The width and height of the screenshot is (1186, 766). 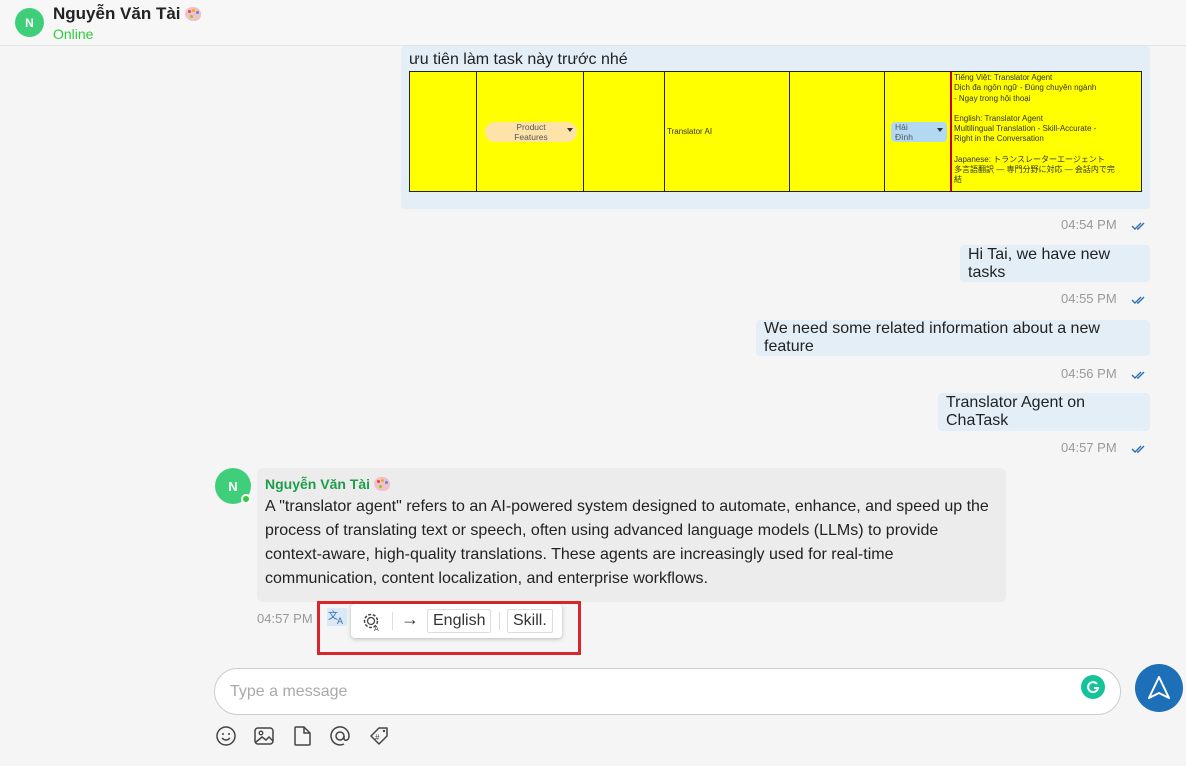 What do you see at coordinates (459, 621) in the screenshot?
I see `target-language-button: English` at bounding box center [459, 621].